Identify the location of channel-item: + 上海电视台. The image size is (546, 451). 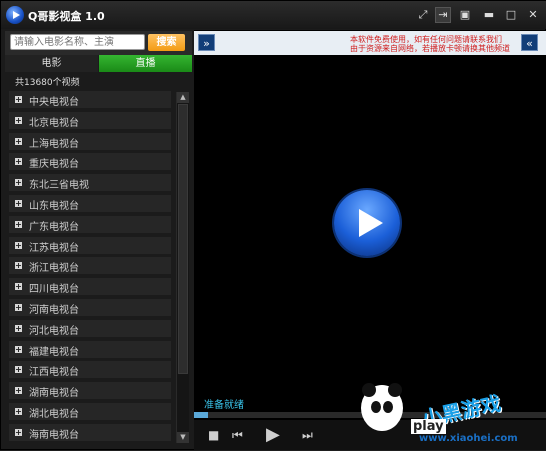
(90, 141).